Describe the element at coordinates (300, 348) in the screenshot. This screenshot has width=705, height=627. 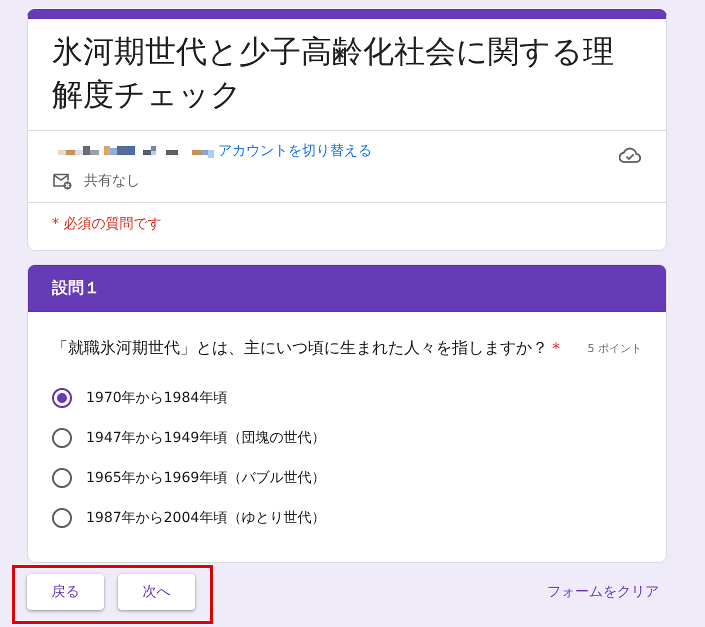
I see `question-text: 「就職氷河期世代」とは、主にいつ頃に生まれた人々を指しますか？` at that location.